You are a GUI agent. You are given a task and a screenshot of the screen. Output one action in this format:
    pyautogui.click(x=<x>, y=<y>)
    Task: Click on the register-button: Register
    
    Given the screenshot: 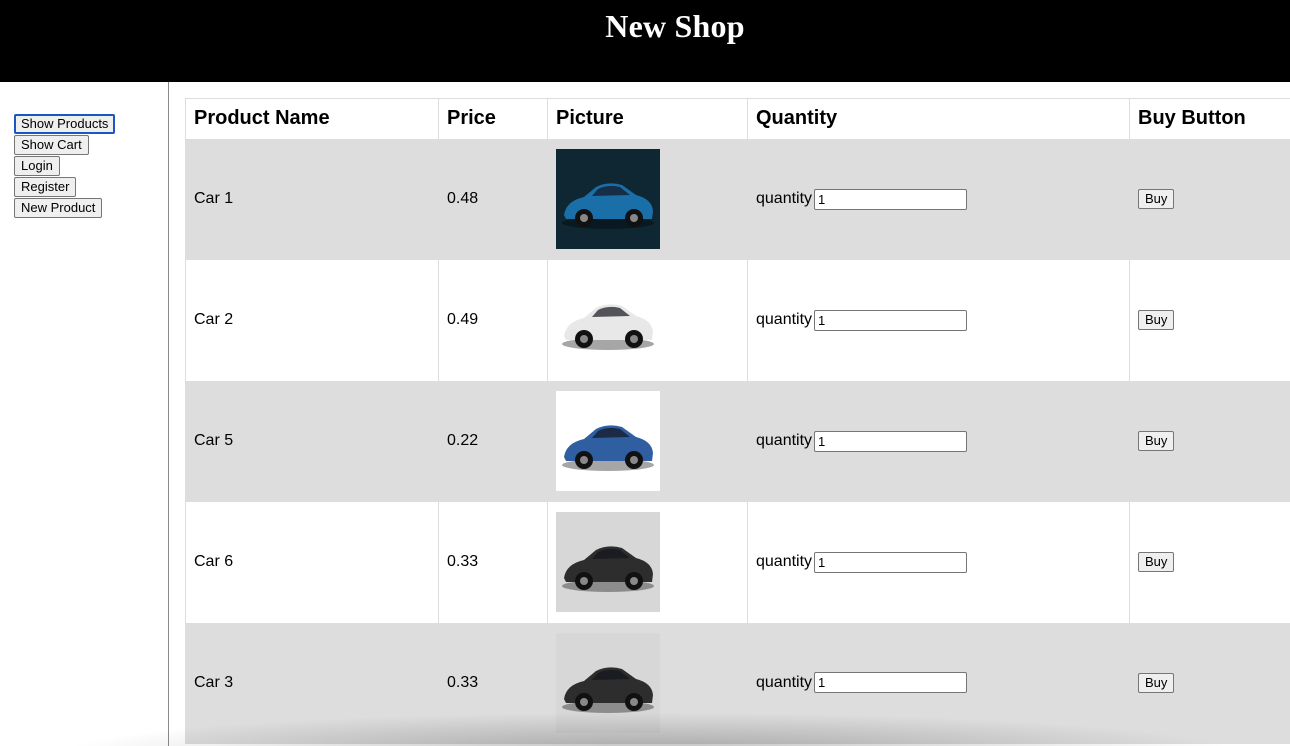 What is the action you would take?
    pyautogui.click(x=45, y=187)
    